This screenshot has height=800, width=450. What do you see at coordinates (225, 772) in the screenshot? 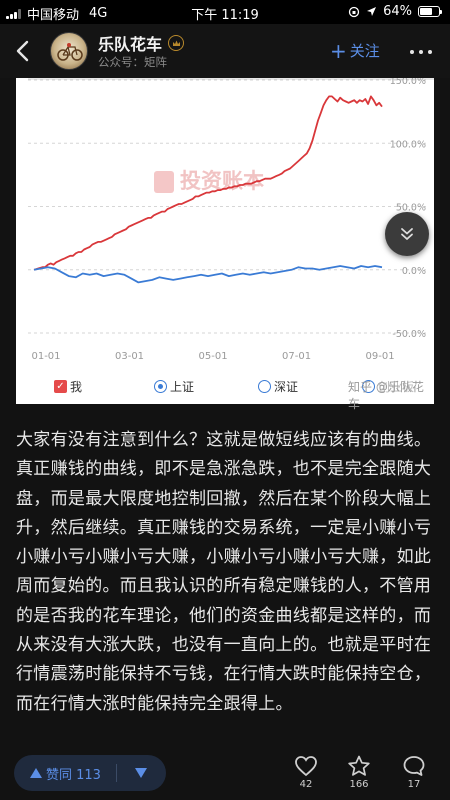
I see `bottom-action-bar: 赞同 113 42 166 17` at bounding box center [225, 772].